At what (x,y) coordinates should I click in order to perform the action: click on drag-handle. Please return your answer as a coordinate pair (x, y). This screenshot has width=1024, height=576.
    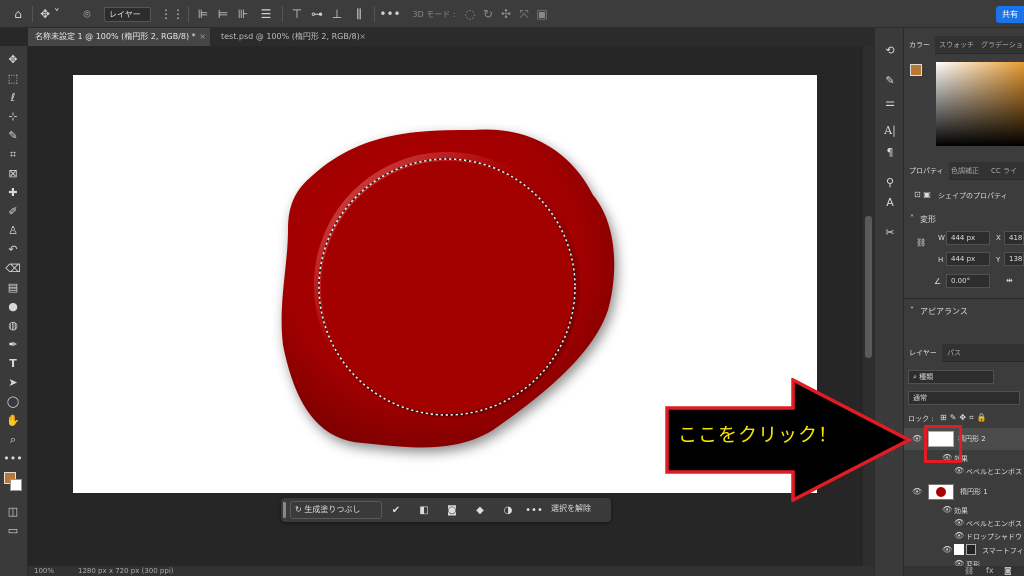
    Looking at the image, I should click on (284, 510).